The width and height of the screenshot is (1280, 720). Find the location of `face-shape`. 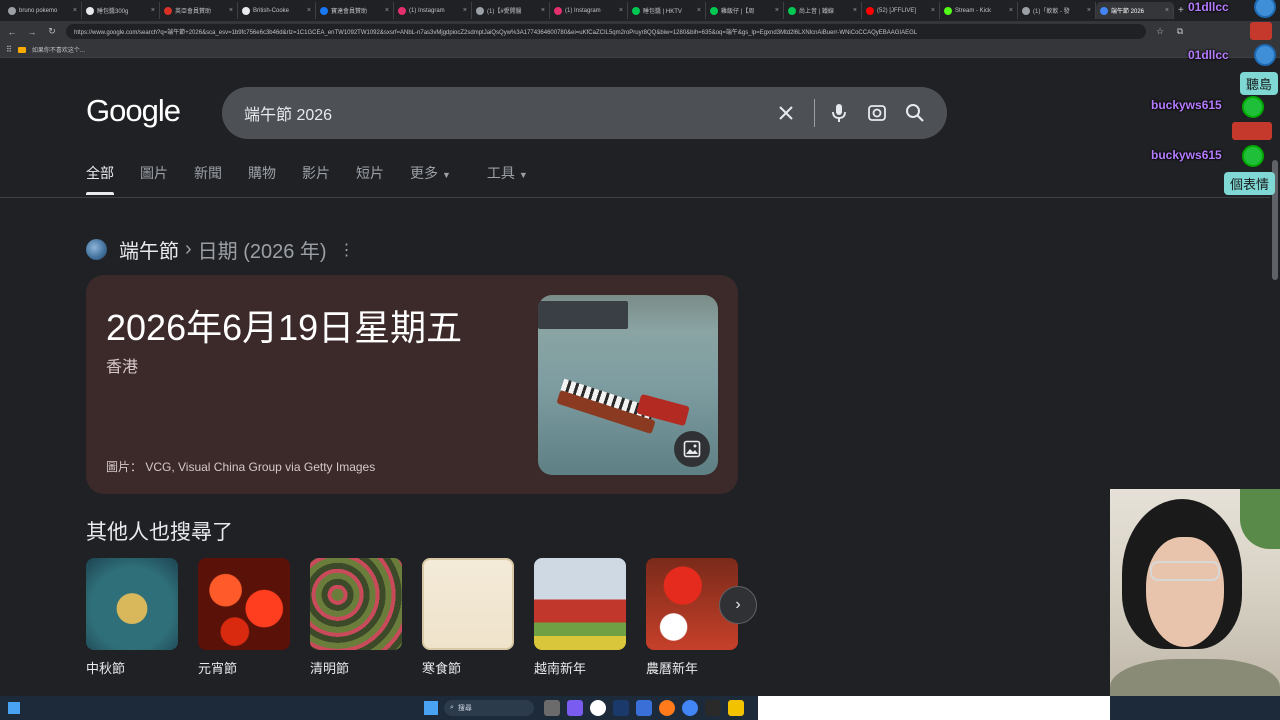

face-shape is located at coordinates (1185, 592).